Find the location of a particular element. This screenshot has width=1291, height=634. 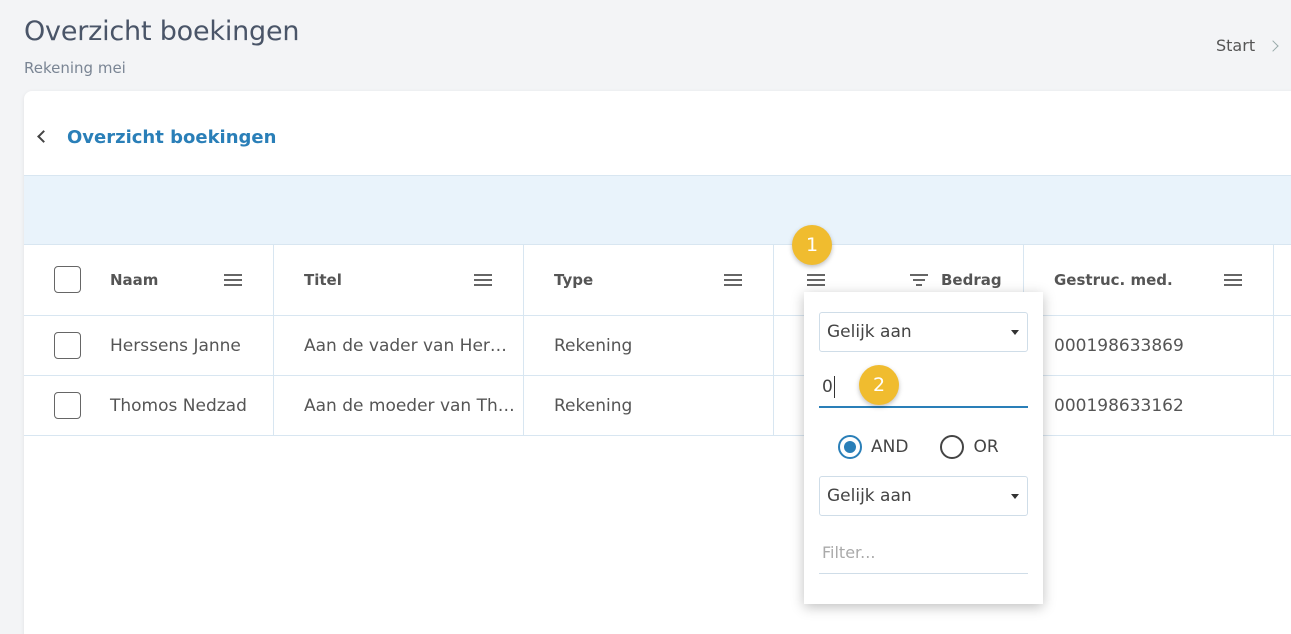

cell-gestruc: 000198633162 is located at coordinates (1149, 405).